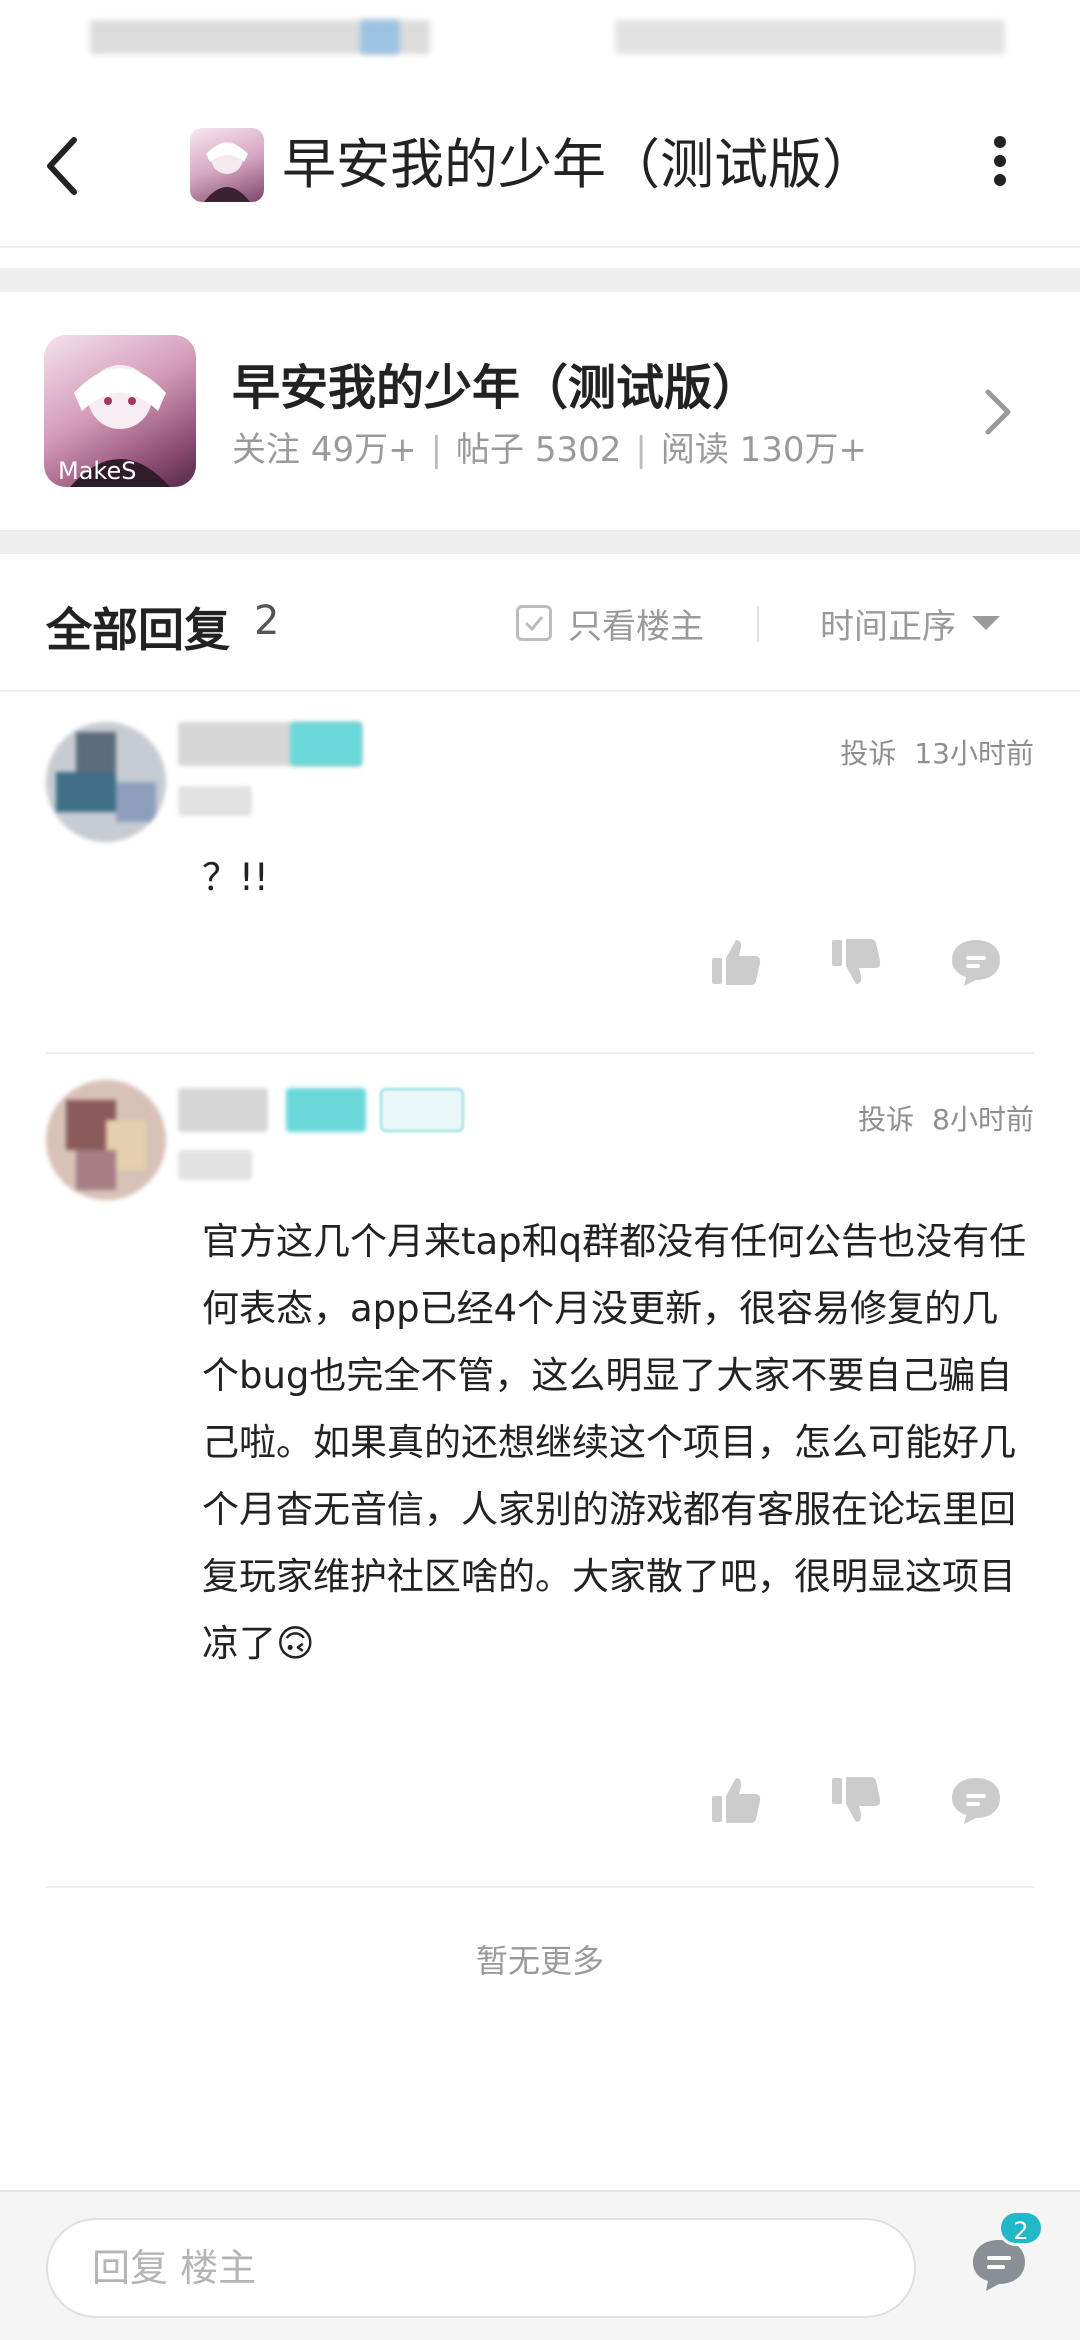  What do you see at coordinates (636, 626) in the screenshot?
I see `only-op-label: 只看楼主` at bounding box center [636, 626].